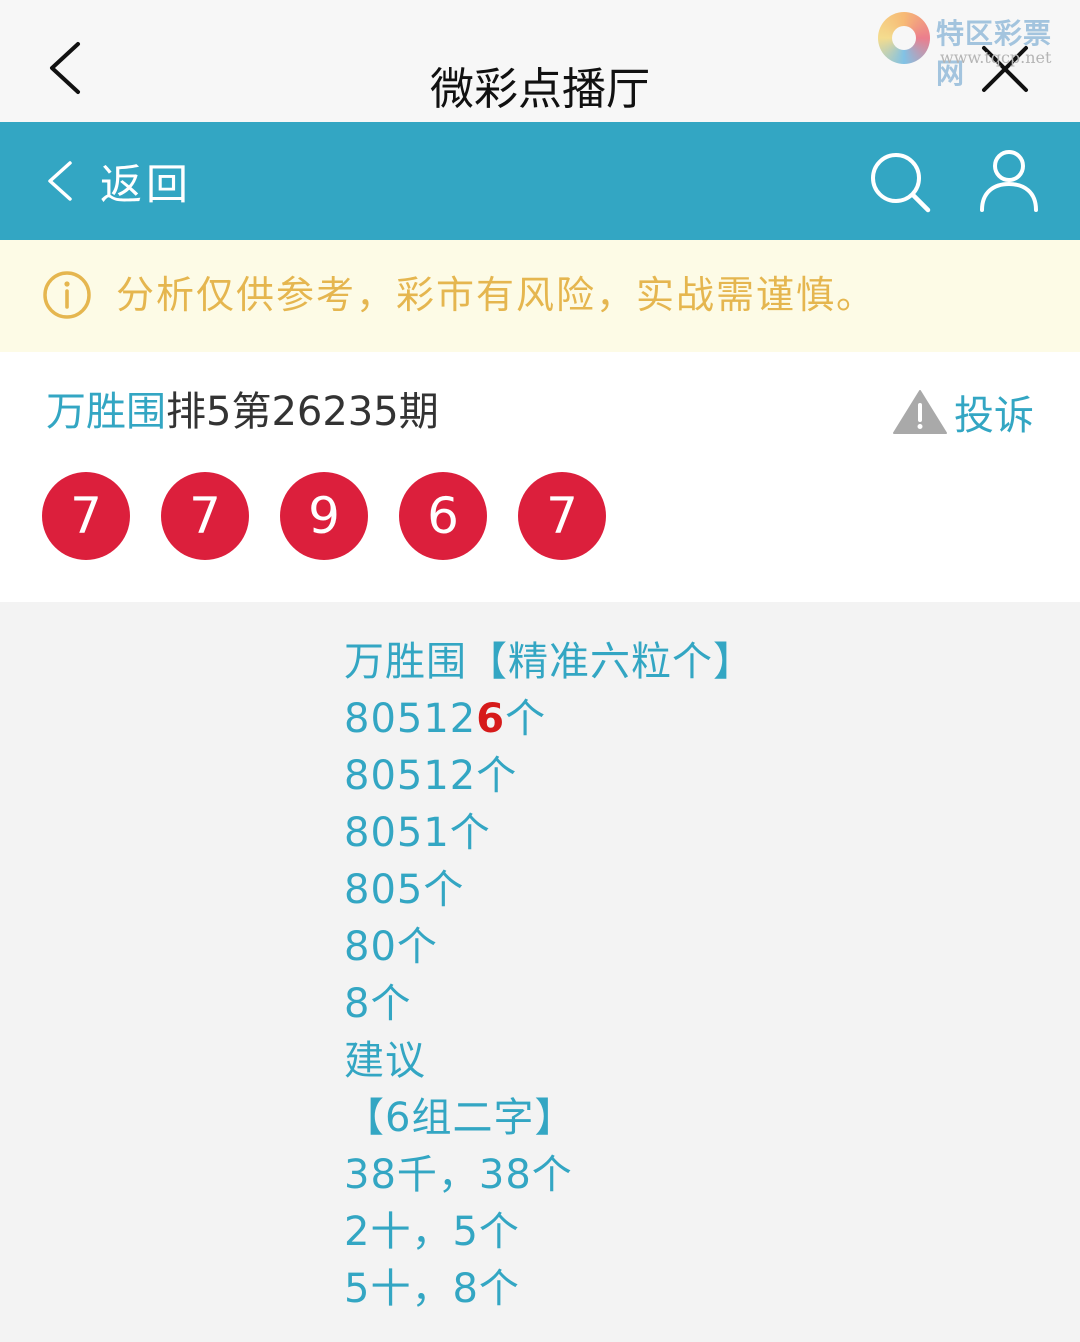 The width and height of the screenshot is (1080, 1342). Describe the element at coordinates (458, 1175) in the screenshot. I see `content-line: 38千，38个` at that location.